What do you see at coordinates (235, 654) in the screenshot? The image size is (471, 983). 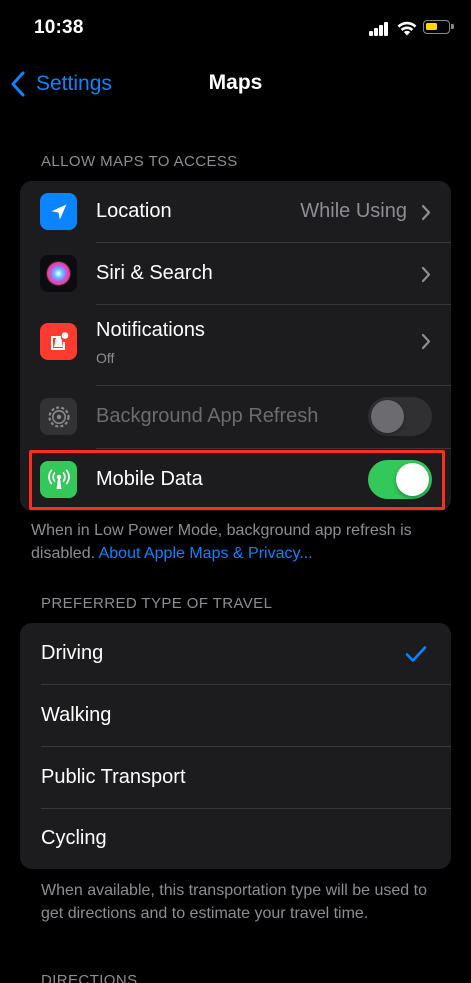 I see `travel-option-driving: Driving` at bounding box center [235, 654].